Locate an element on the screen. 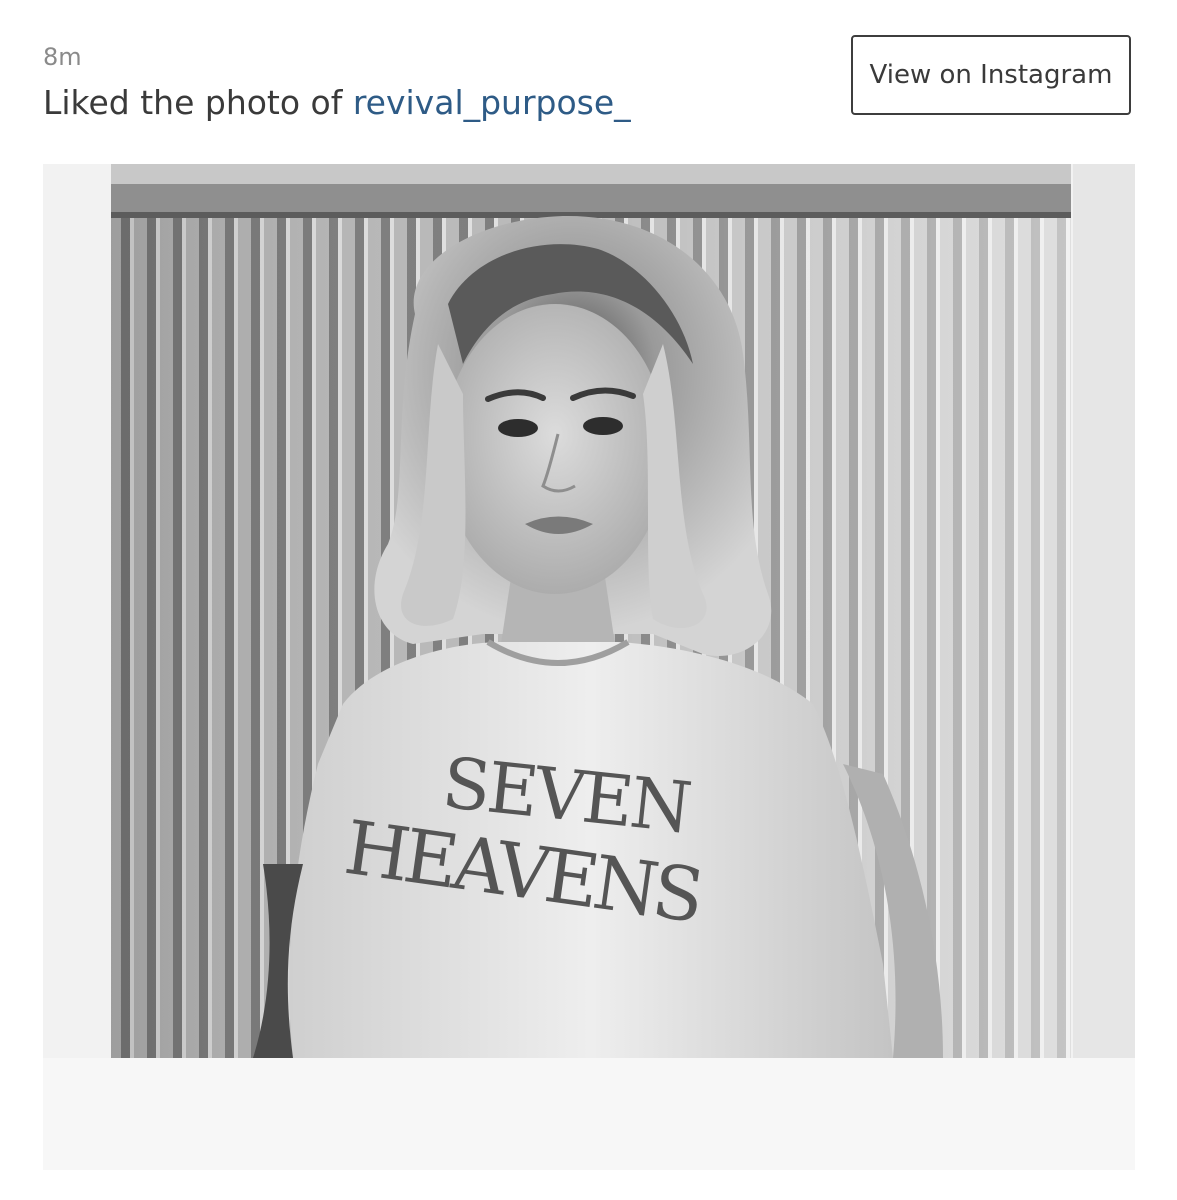 The height and width of the screenshot is (1200, 1177). timestamp: 8m is located at coordinates (62, 57).